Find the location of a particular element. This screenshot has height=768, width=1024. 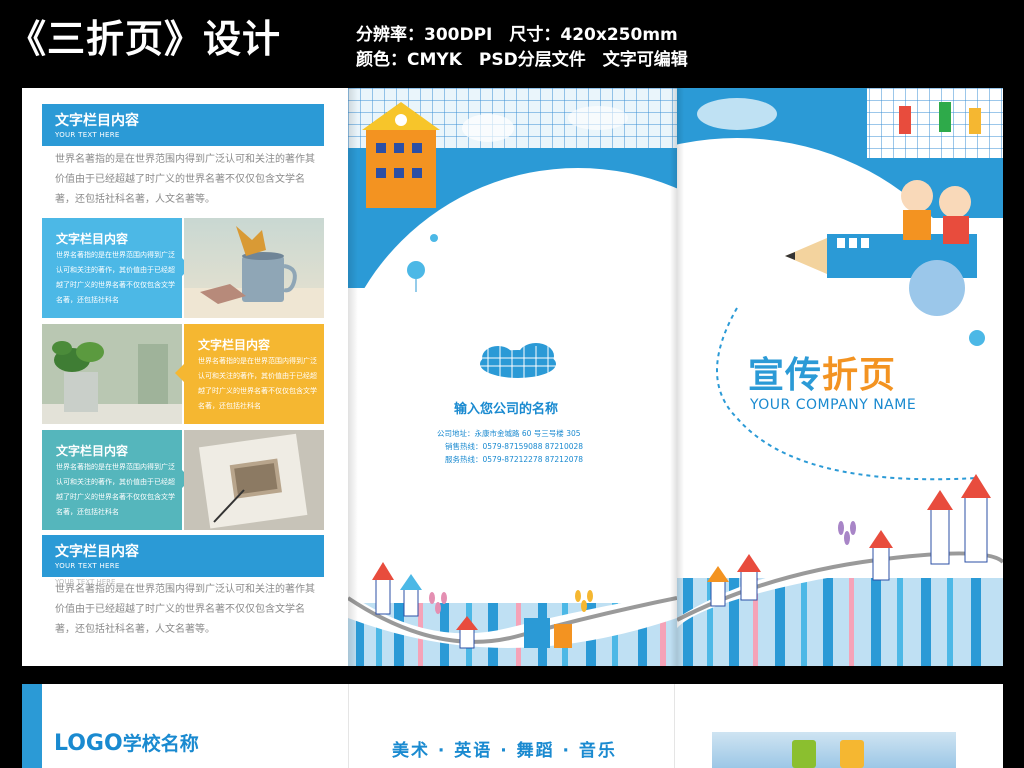

green-cup is located at coordinates (804, 754).